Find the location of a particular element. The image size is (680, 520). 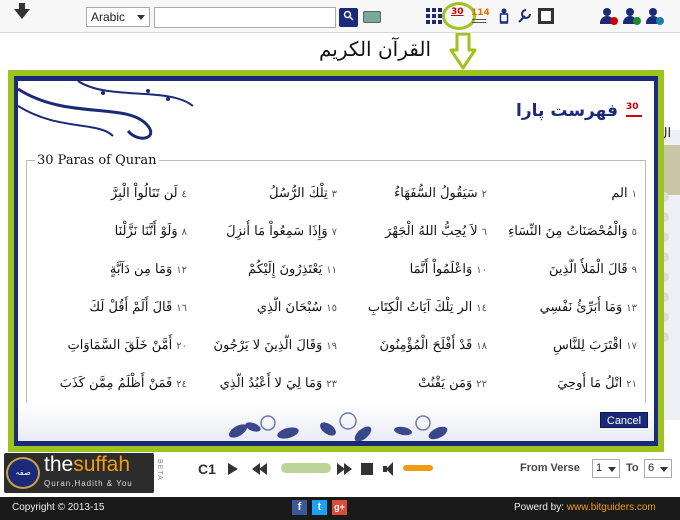

download-icon is located at coordinates (22, 11).